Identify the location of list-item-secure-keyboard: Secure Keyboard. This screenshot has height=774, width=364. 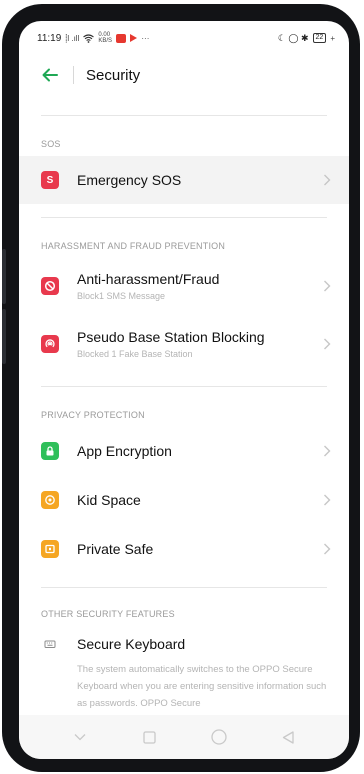
(184, 644).